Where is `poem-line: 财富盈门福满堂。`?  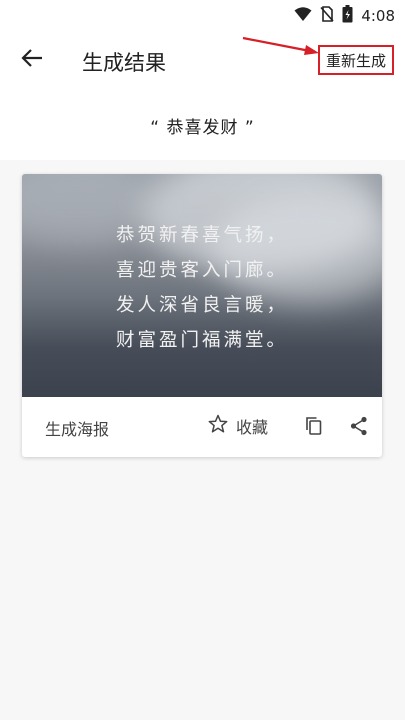 poem-line: 财富盈门福满堂。 is located at coordinates (201, 340).